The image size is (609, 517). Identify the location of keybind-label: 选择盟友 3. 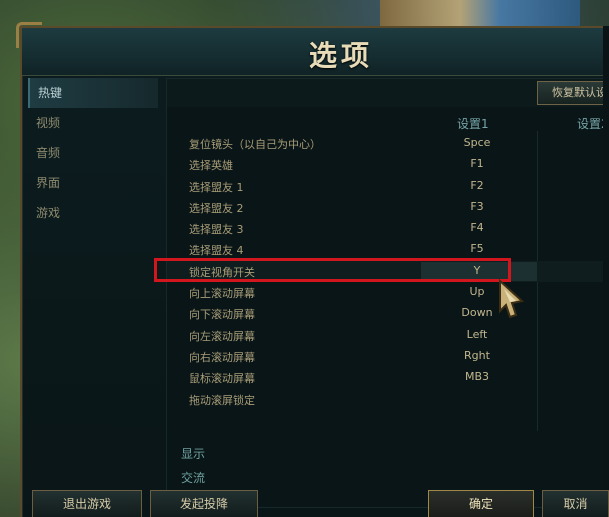
(216, 230).